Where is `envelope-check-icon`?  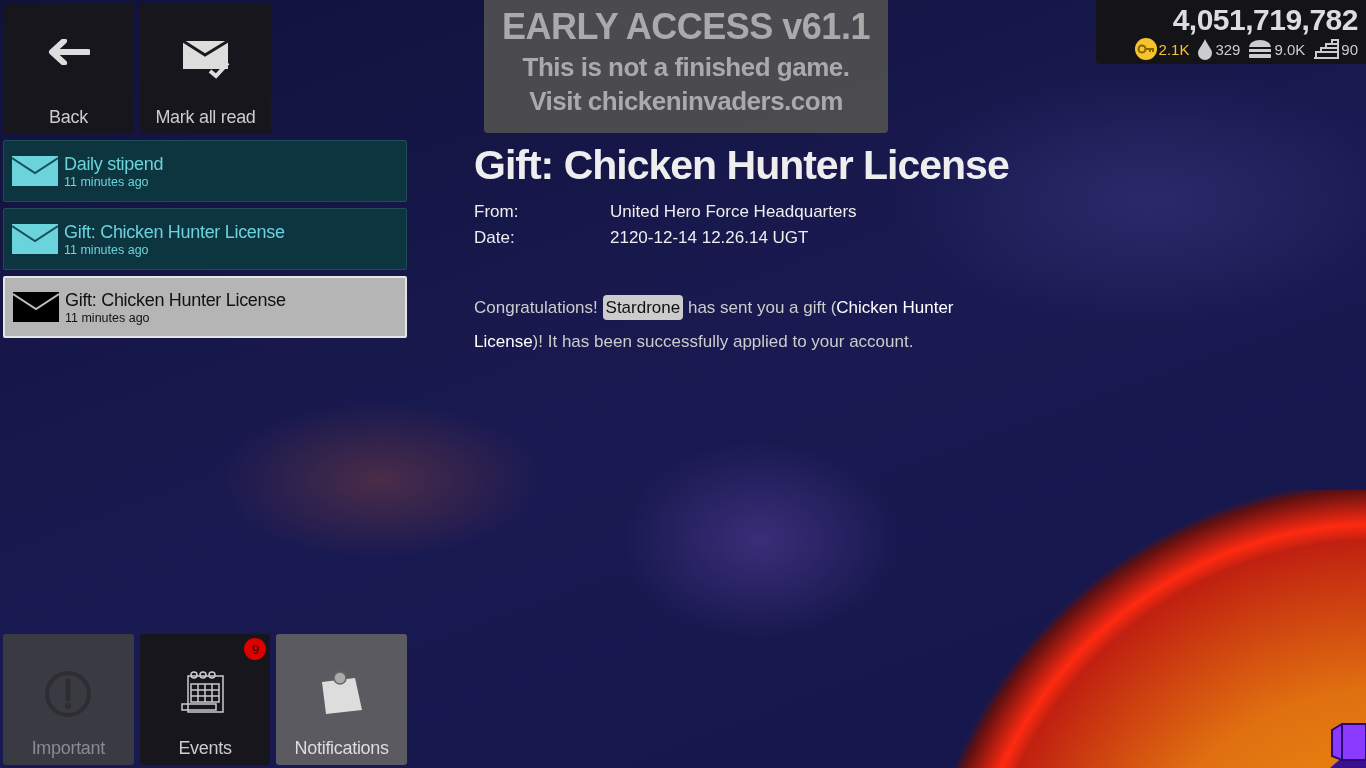
envelope-check-icon is located at coordinates (205, 59).